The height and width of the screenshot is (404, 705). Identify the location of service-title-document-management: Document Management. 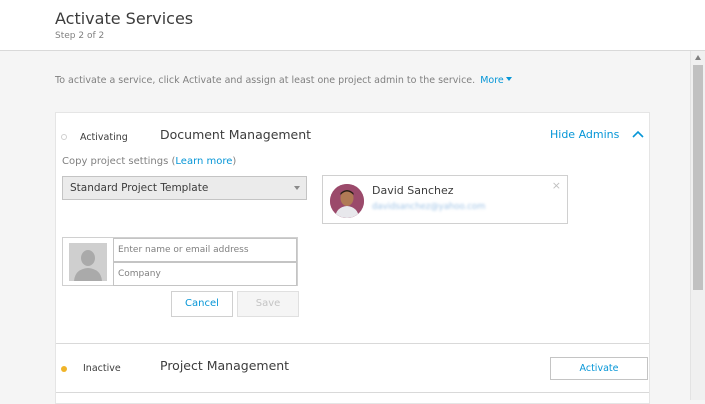
(235, 134).